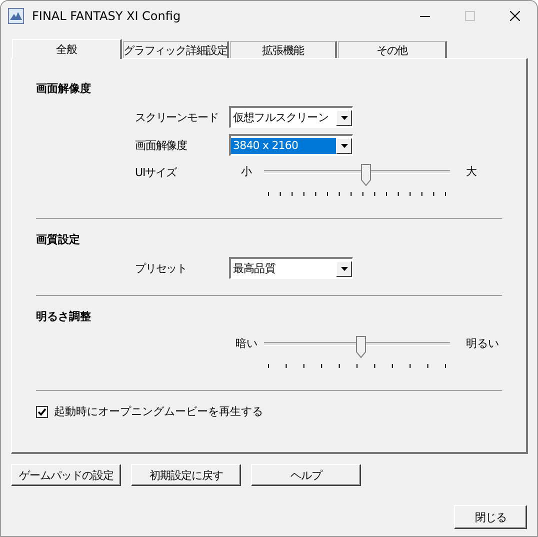  What do you see at coordinates (16, 16) in the screenshot?
I see `app-icon` at bounding box center [16, 16].